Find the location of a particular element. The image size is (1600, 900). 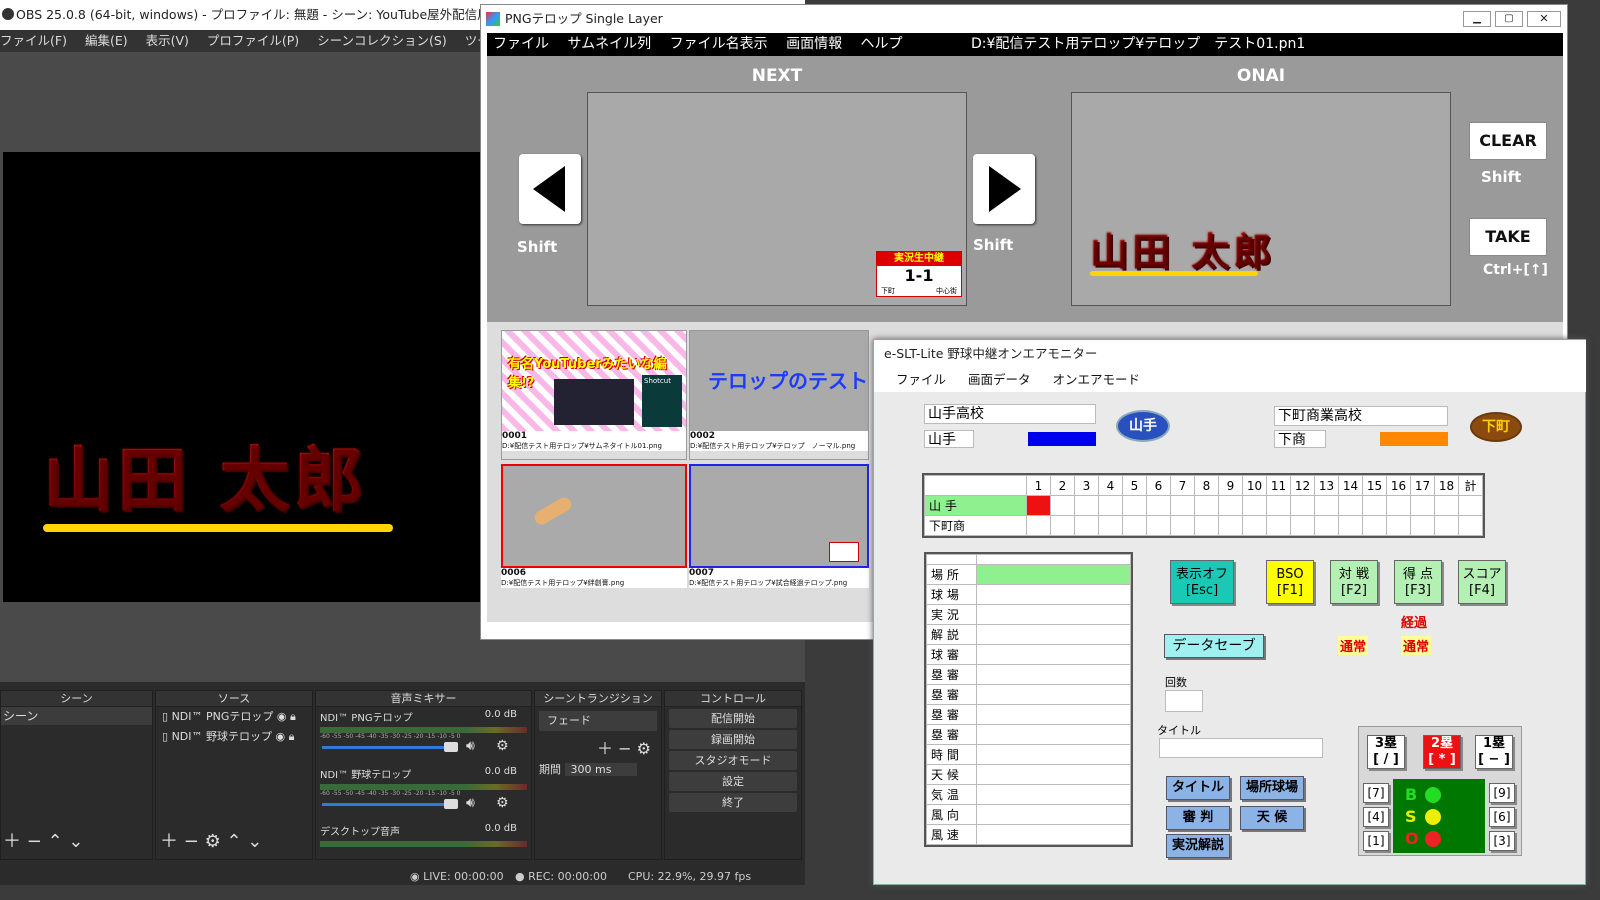

score-button: 得 点 [F3] is located at coordinates (1418, 582).